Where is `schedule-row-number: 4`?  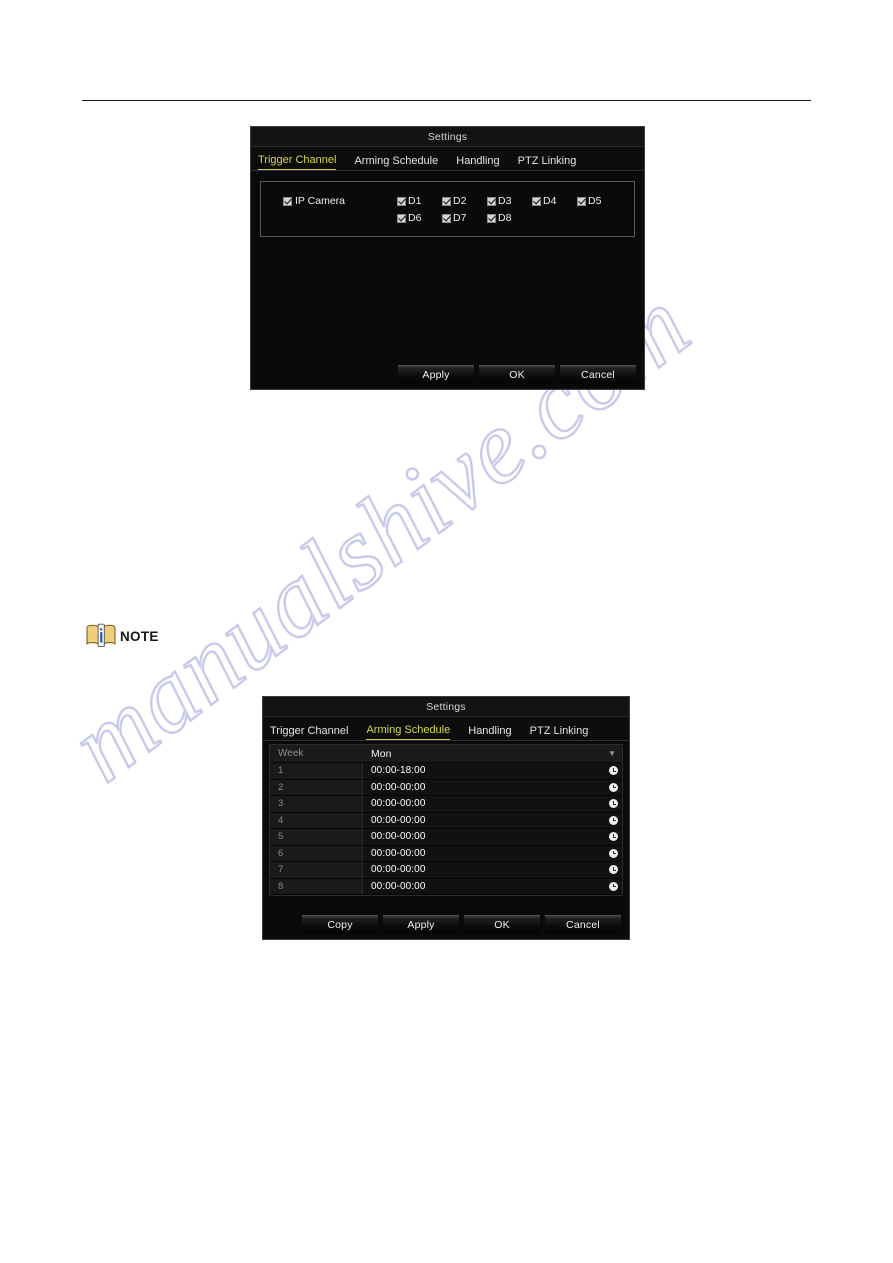 schedule-row-number: 4 is located at coordinates (316, 820).